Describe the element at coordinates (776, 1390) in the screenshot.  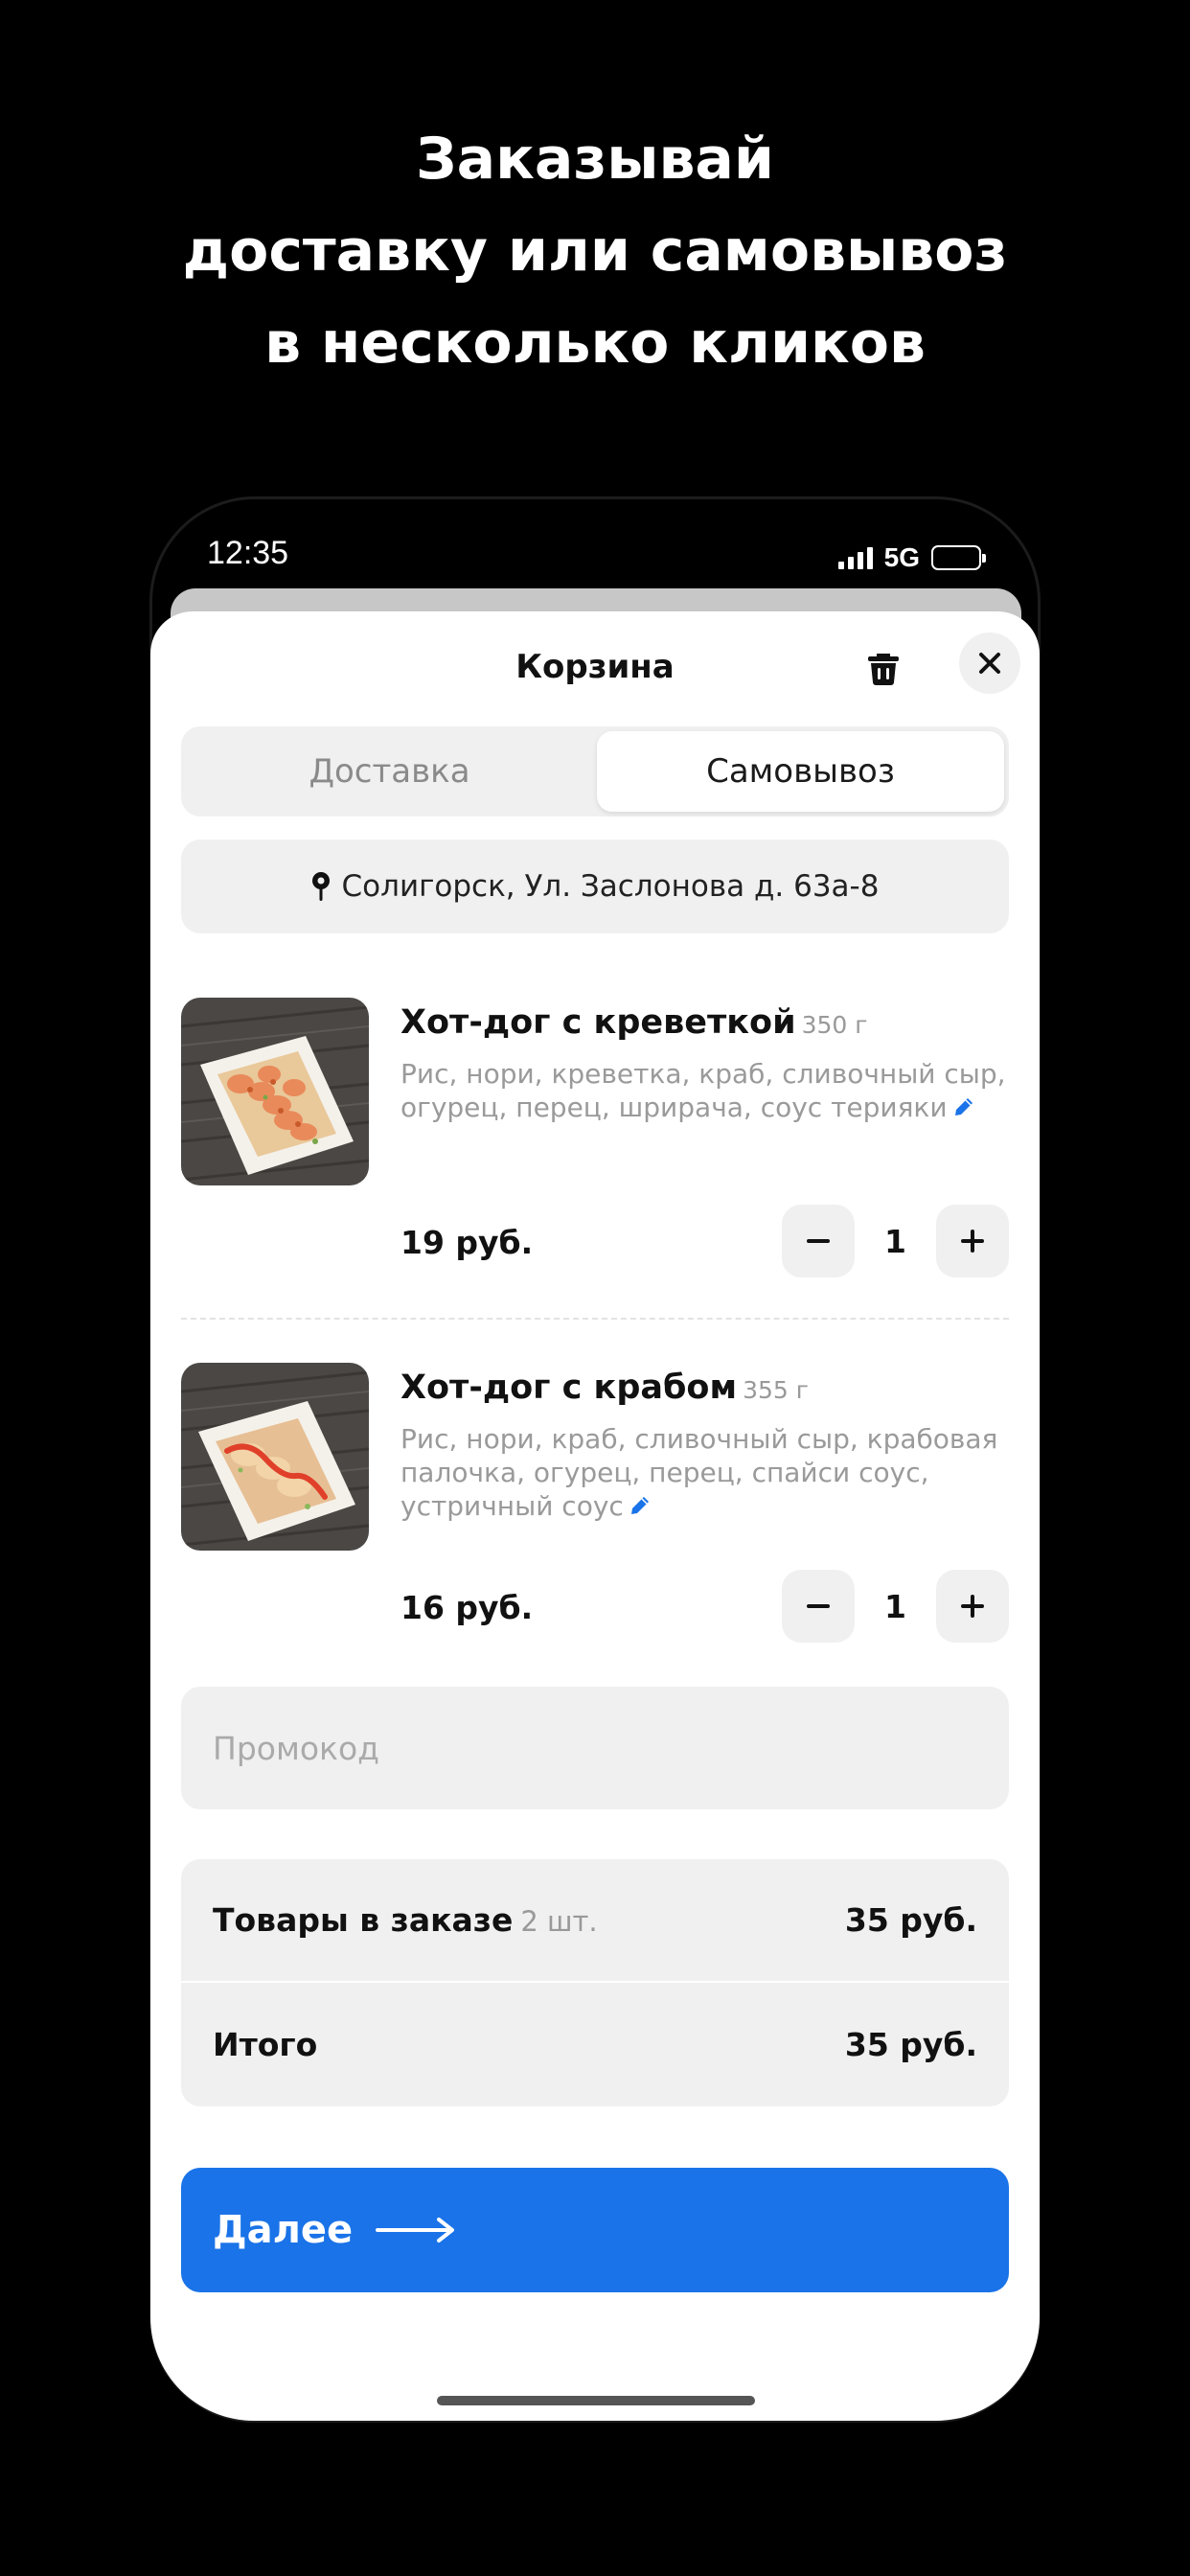
I see `item-weight: 355 г` at that location.